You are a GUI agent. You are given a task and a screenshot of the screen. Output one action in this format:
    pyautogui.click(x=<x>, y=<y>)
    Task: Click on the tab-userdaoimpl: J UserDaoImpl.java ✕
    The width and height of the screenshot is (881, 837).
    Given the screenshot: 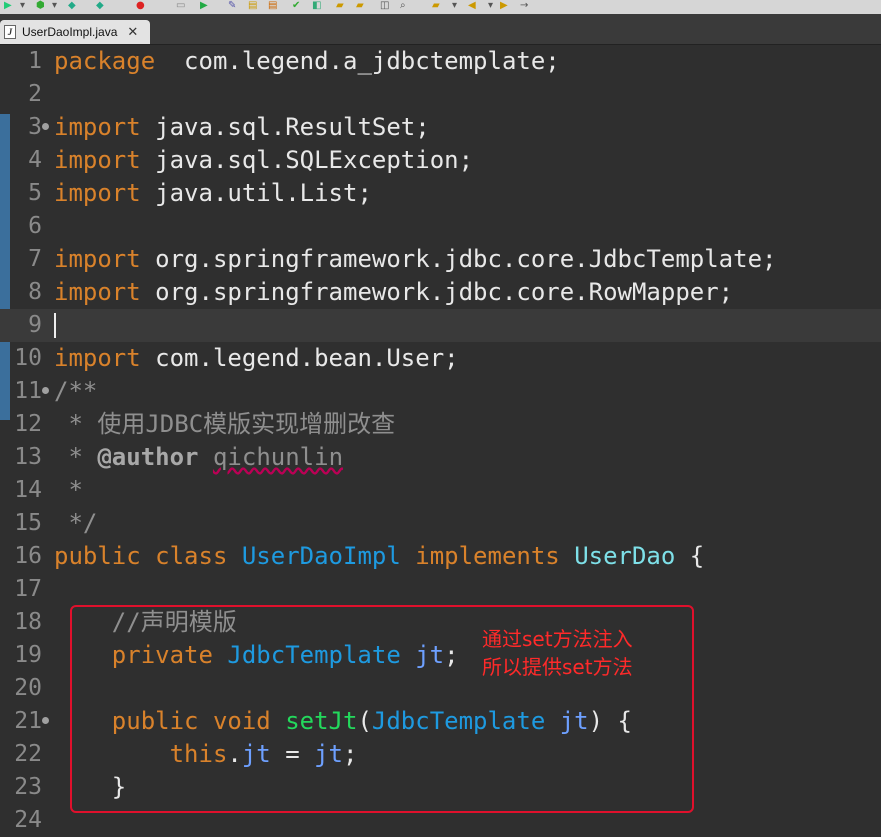 What is the action you would take?
    pyautogui.click(x=75, y=32)
    